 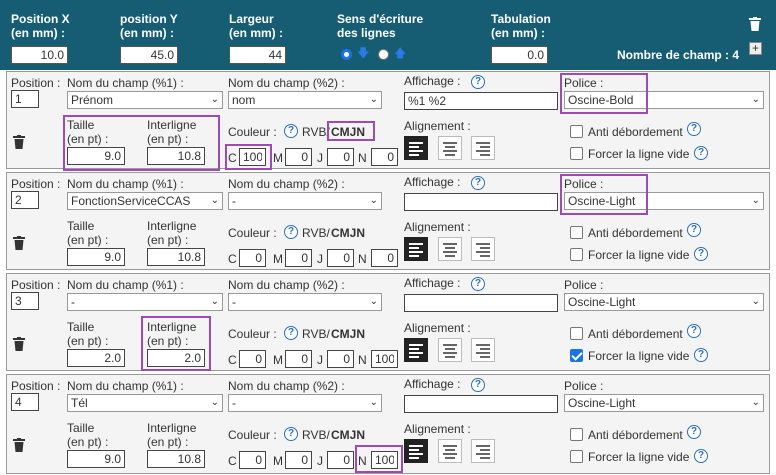 I want to click on tabulation-input, so click(x=519, y=55).